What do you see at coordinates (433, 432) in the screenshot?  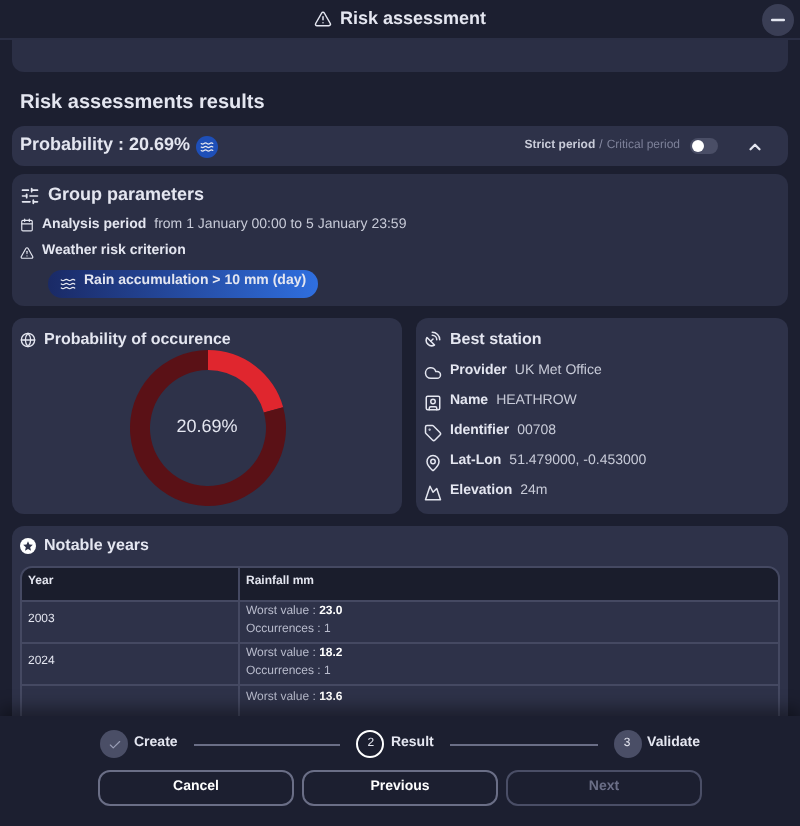 I see `tag-icon` at bounding box center [433, 432].